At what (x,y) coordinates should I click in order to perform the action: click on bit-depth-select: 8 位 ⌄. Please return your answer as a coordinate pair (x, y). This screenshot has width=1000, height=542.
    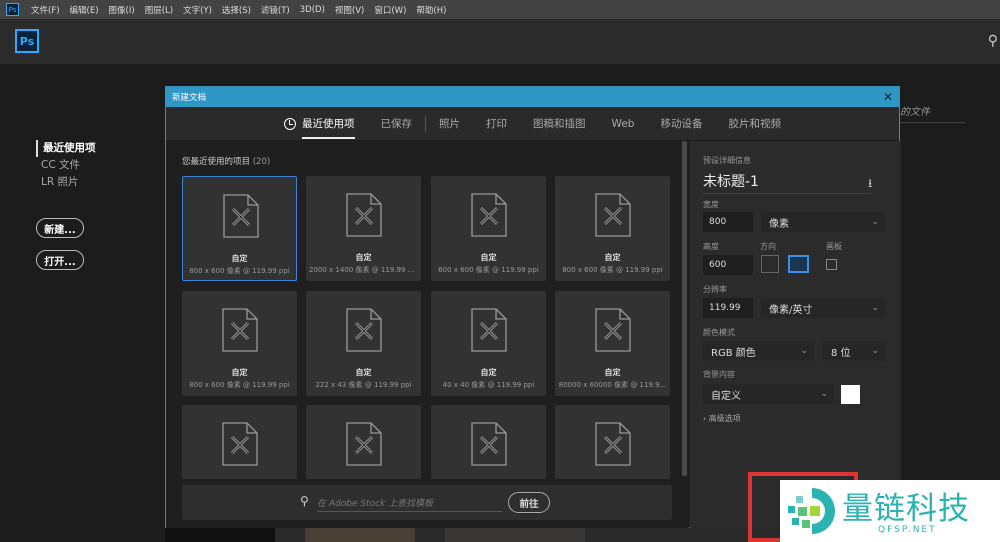
    Looking at the image, I should click on (854, 351).